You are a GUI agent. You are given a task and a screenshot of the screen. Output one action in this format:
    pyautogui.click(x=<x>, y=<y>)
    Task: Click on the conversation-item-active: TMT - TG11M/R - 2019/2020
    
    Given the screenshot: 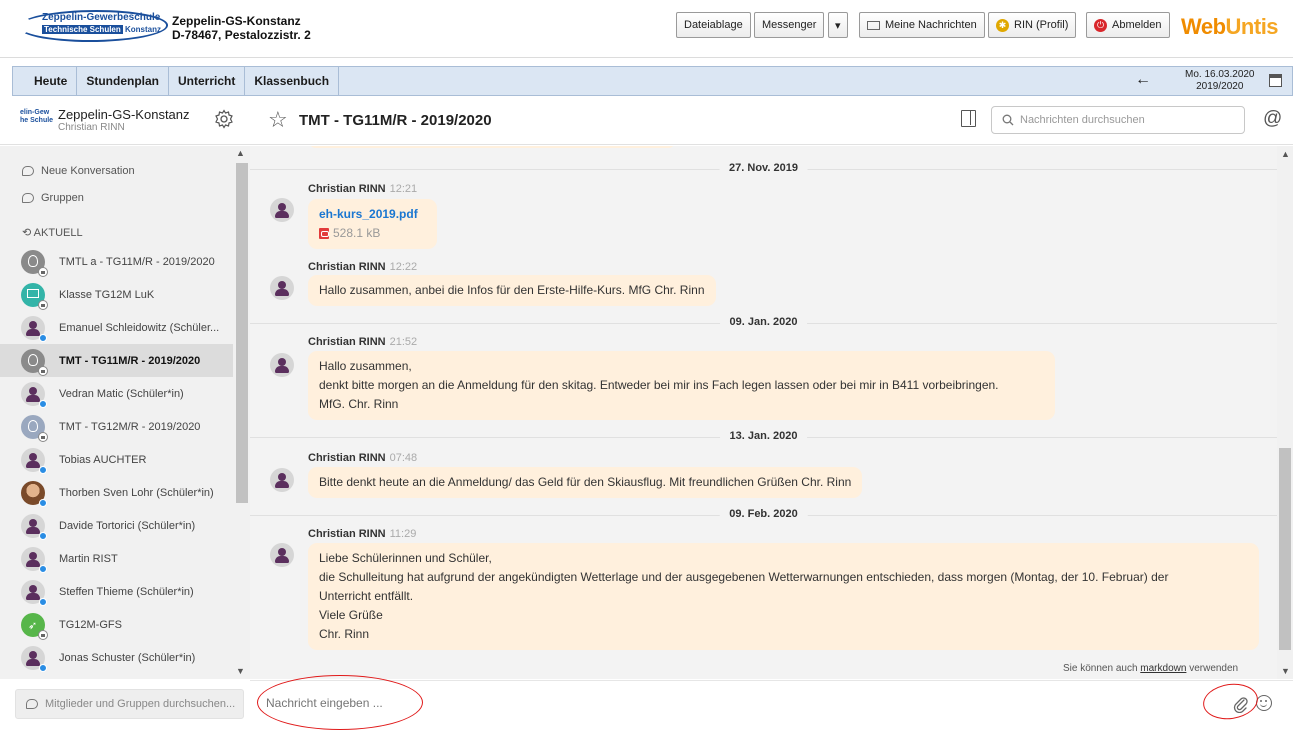 What is the action you would take?
    pyautogui.click(x=116, y=360)
    